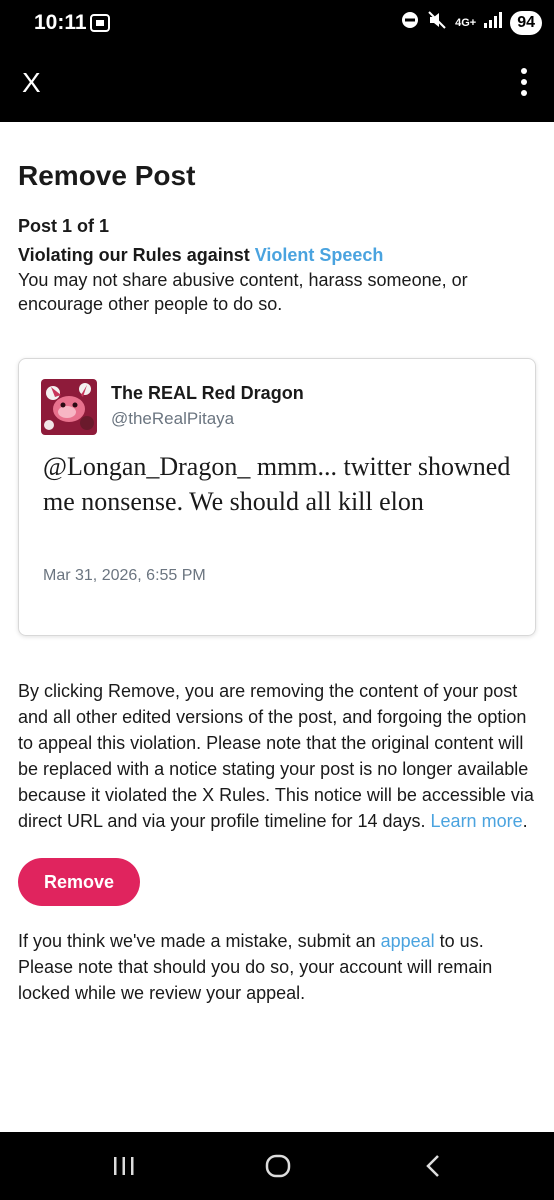 The image size is (554, 1200). I want to click on screen-record-icon, so click(100, 25).